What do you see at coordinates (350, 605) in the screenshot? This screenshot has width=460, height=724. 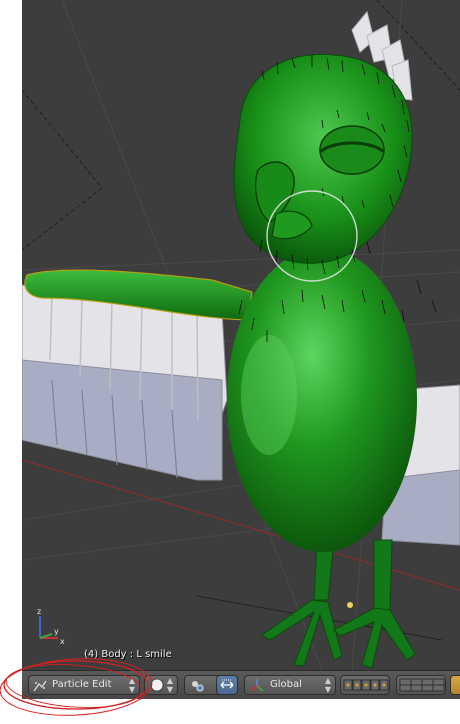 I see `3d-cursor` at bounding box center [350, 605].